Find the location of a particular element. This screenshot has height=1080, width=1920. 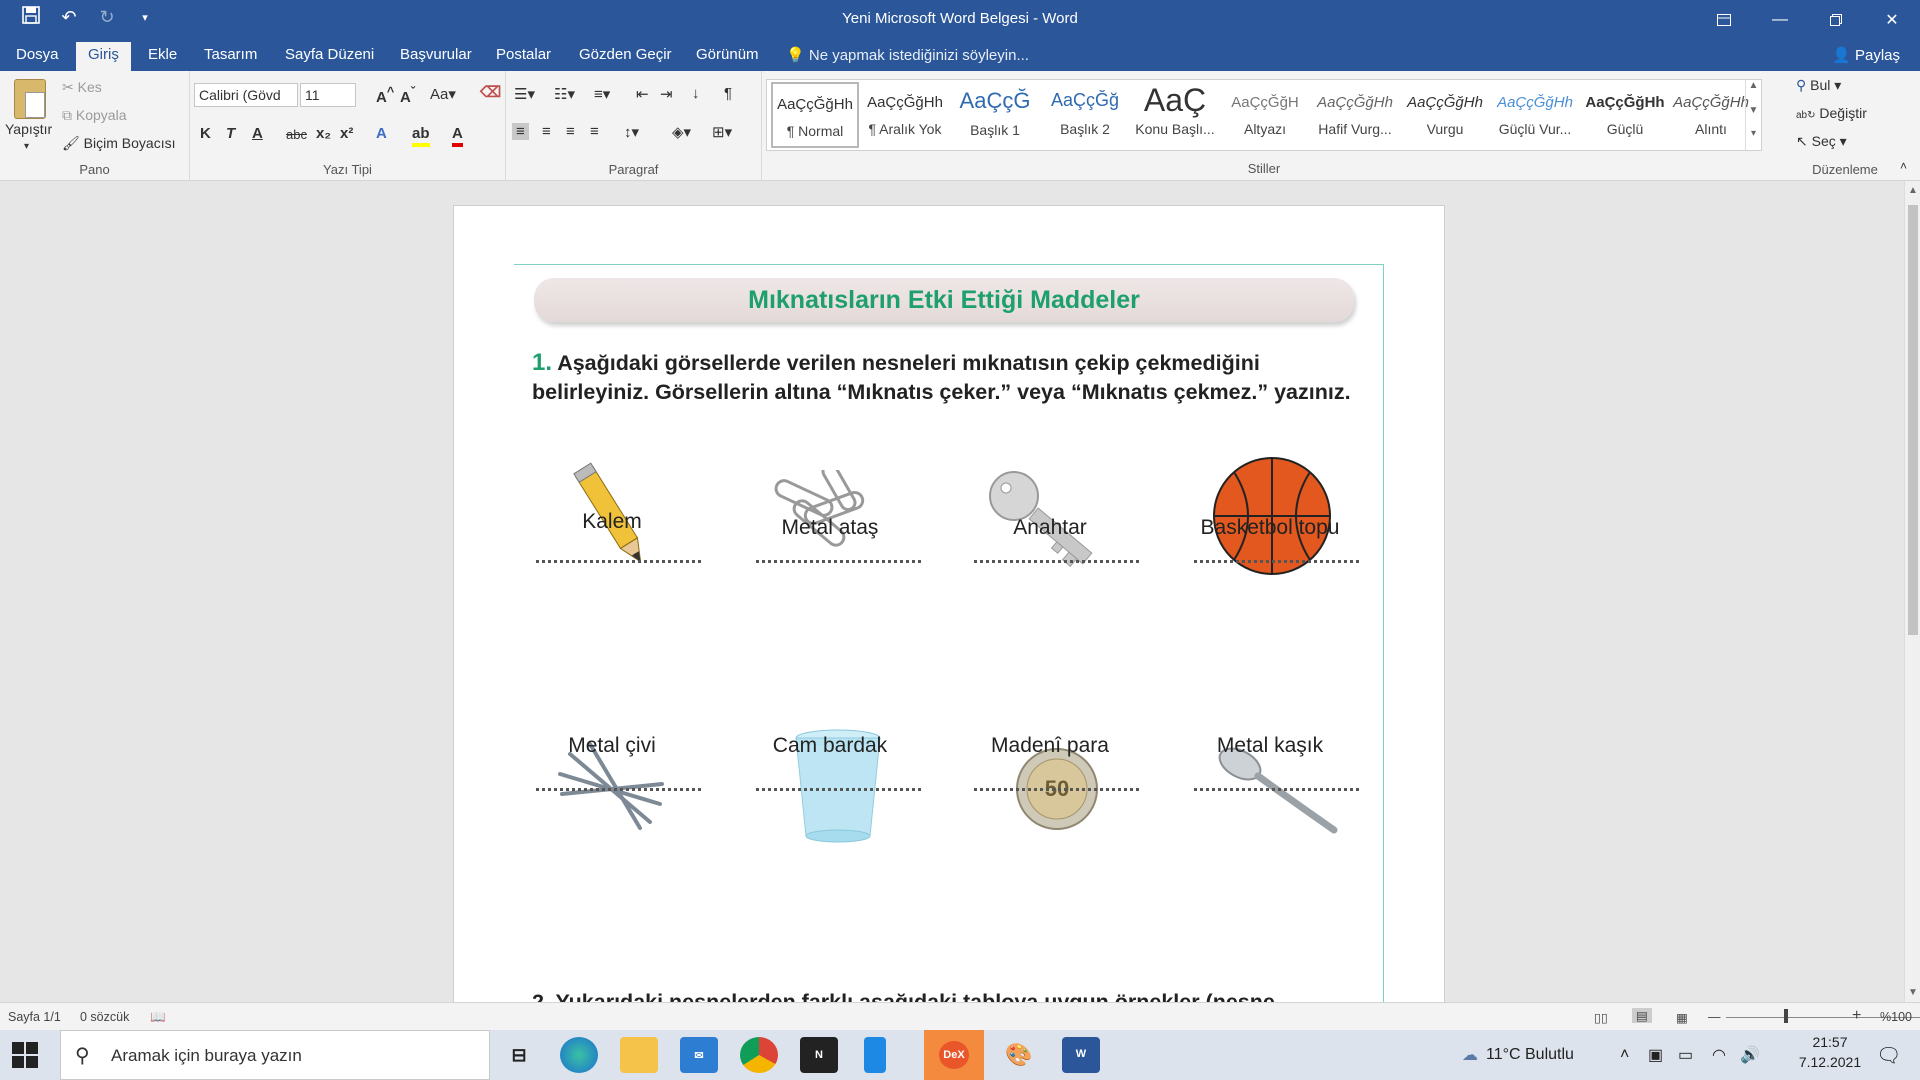

font-color-icon: A is located at coordinates (457, 136).